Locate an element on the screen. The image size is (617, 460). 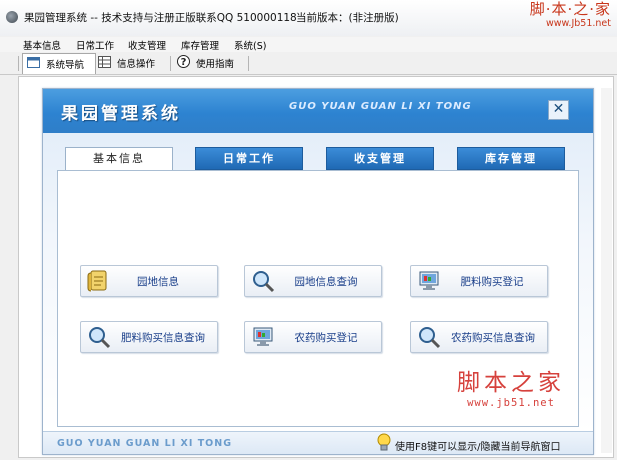
window-title: 果园管理系统 -- 技术支持与注册正版联系QQ 510000118 is located at coordinates (160, 18).